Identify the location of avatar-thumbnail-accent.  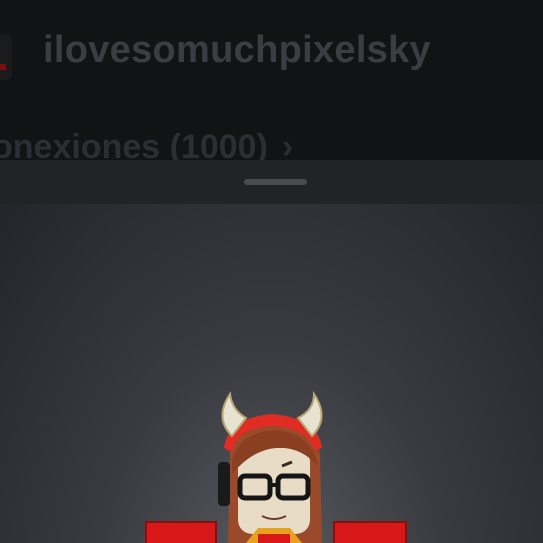
(3, 67).